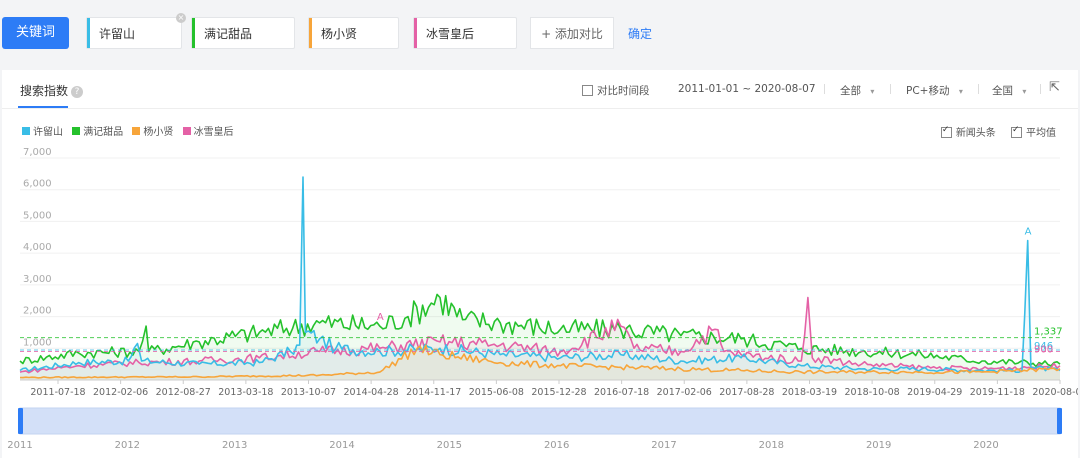 The width and height of the screenshot is (1080, 458). Describe the element at coordinates (37, 215) in the screenshot. I see `y-tick-label: 5,000` at that location.